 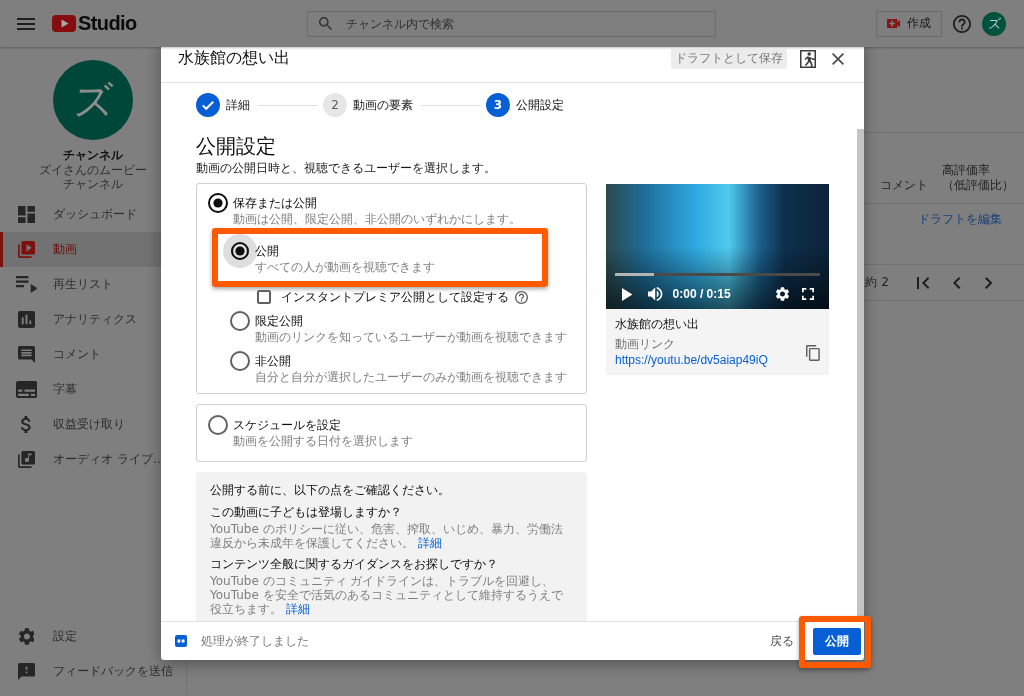 What do you see at coordinates (923, 282) in the screenshot?
I see `first-page-icon` at bounding box center [923, 282].